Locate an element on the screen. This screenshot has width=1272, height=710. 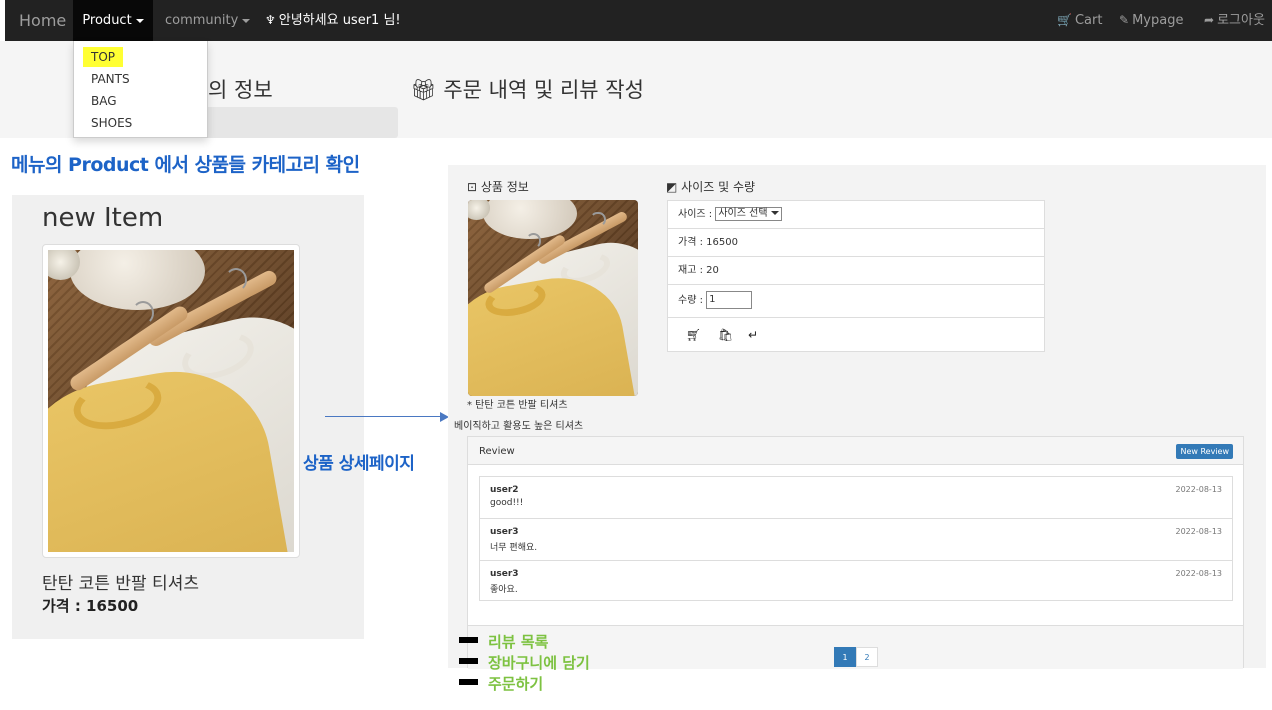
nav-mypage-link: ✎ Mypage is located at coordinates (1151, 20).